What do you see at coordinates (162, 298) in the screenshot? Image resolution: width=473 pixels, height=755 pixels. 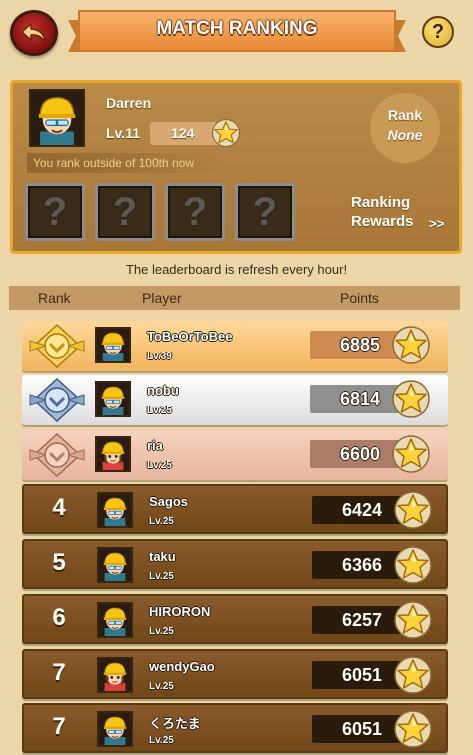 I see `column-header-player: Player` at bounding box center [162, 298].